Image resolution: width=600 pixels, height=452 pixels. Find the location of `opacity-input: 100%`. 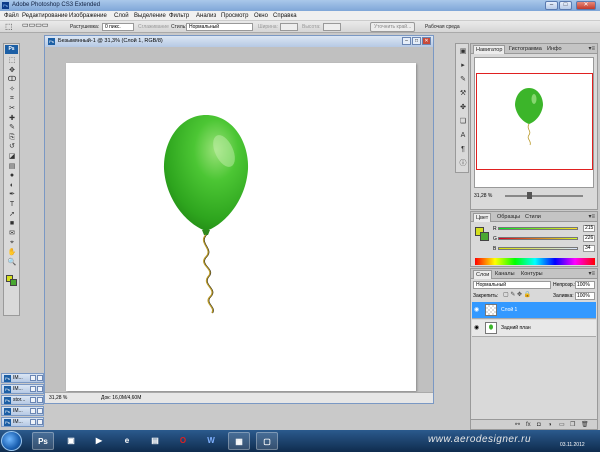

opacity-input: 100% is located at coordinates (585, 285).